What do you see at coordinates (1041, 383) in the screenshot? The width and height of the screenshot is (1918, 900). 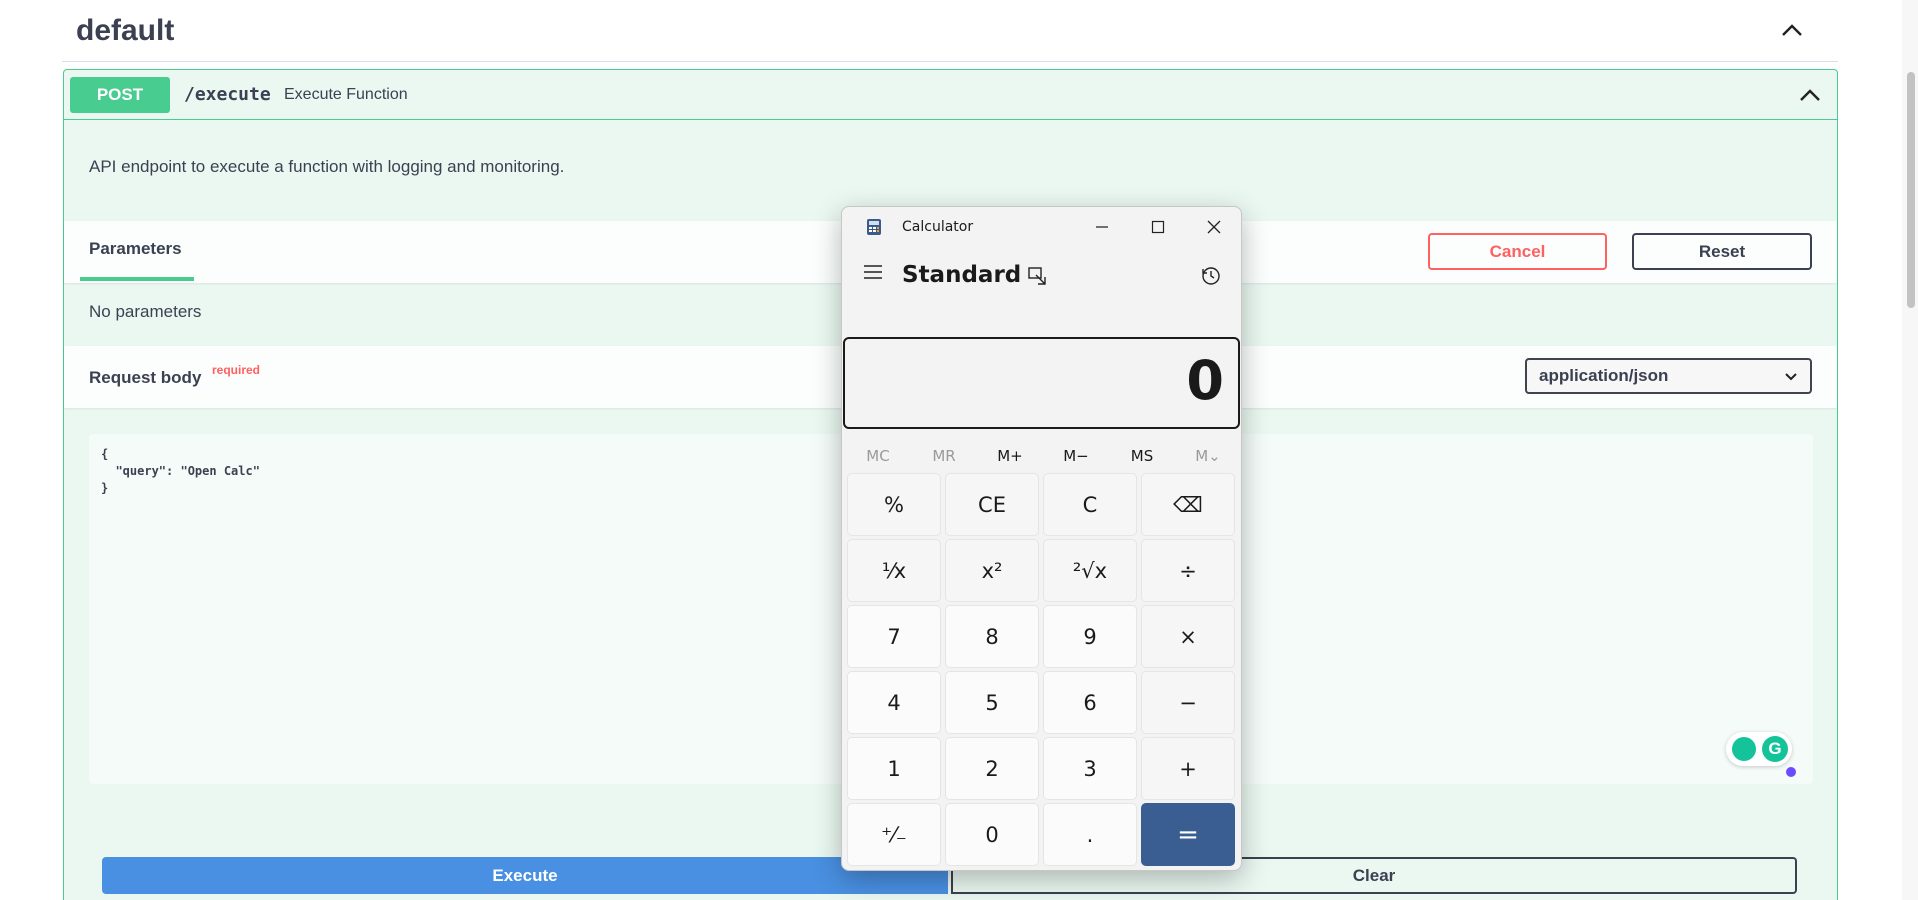 I see `calculator-display: 0` at bounding box center [1041, 383].